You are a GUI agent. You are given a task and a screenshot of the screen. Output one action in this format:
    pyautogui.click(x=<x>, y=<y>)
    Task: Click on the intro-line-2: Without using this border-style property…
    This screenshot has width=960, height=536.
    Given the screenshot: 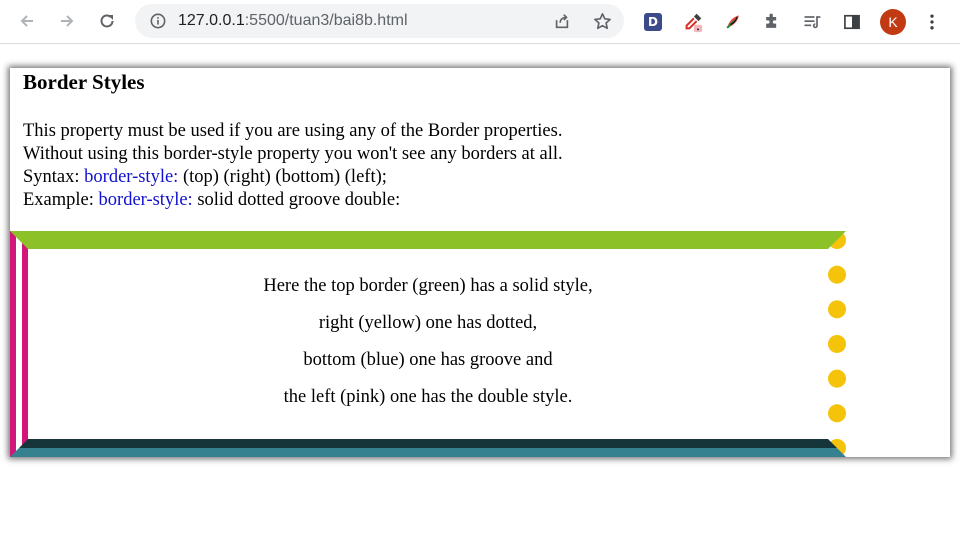 What is the action you would take?
    pyautogui.click(x=293, y=154)
    